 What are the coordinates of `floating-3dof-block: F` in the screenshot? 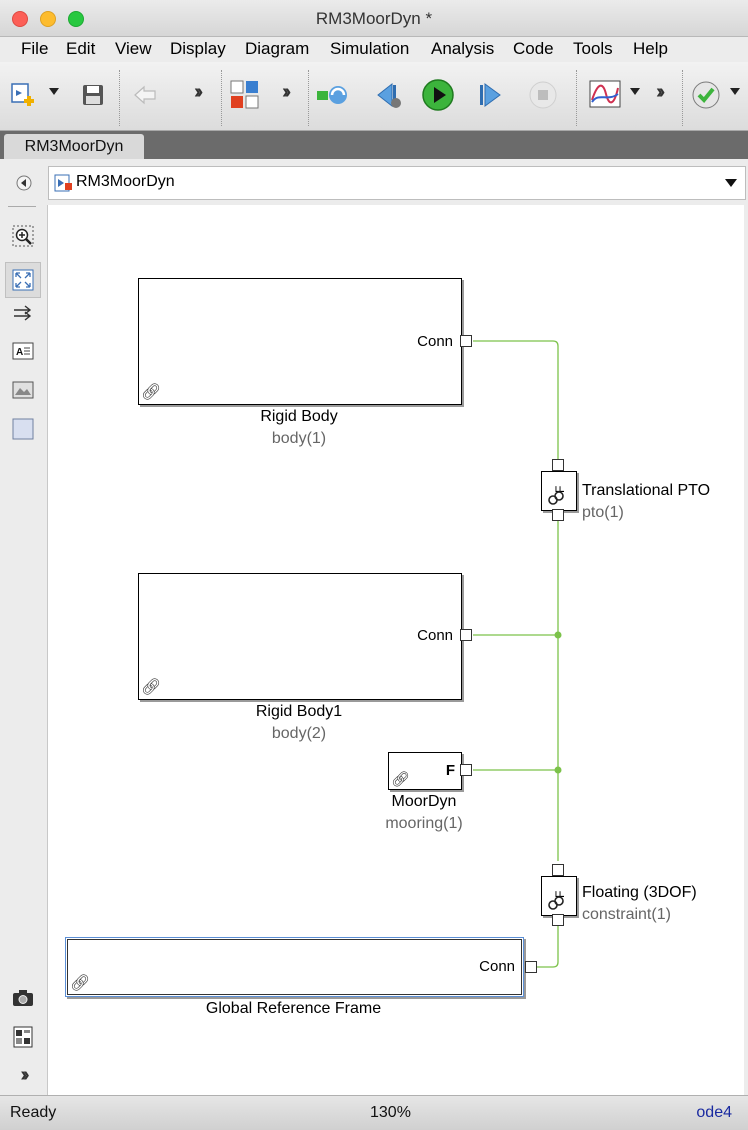 It's located at (559, 896).